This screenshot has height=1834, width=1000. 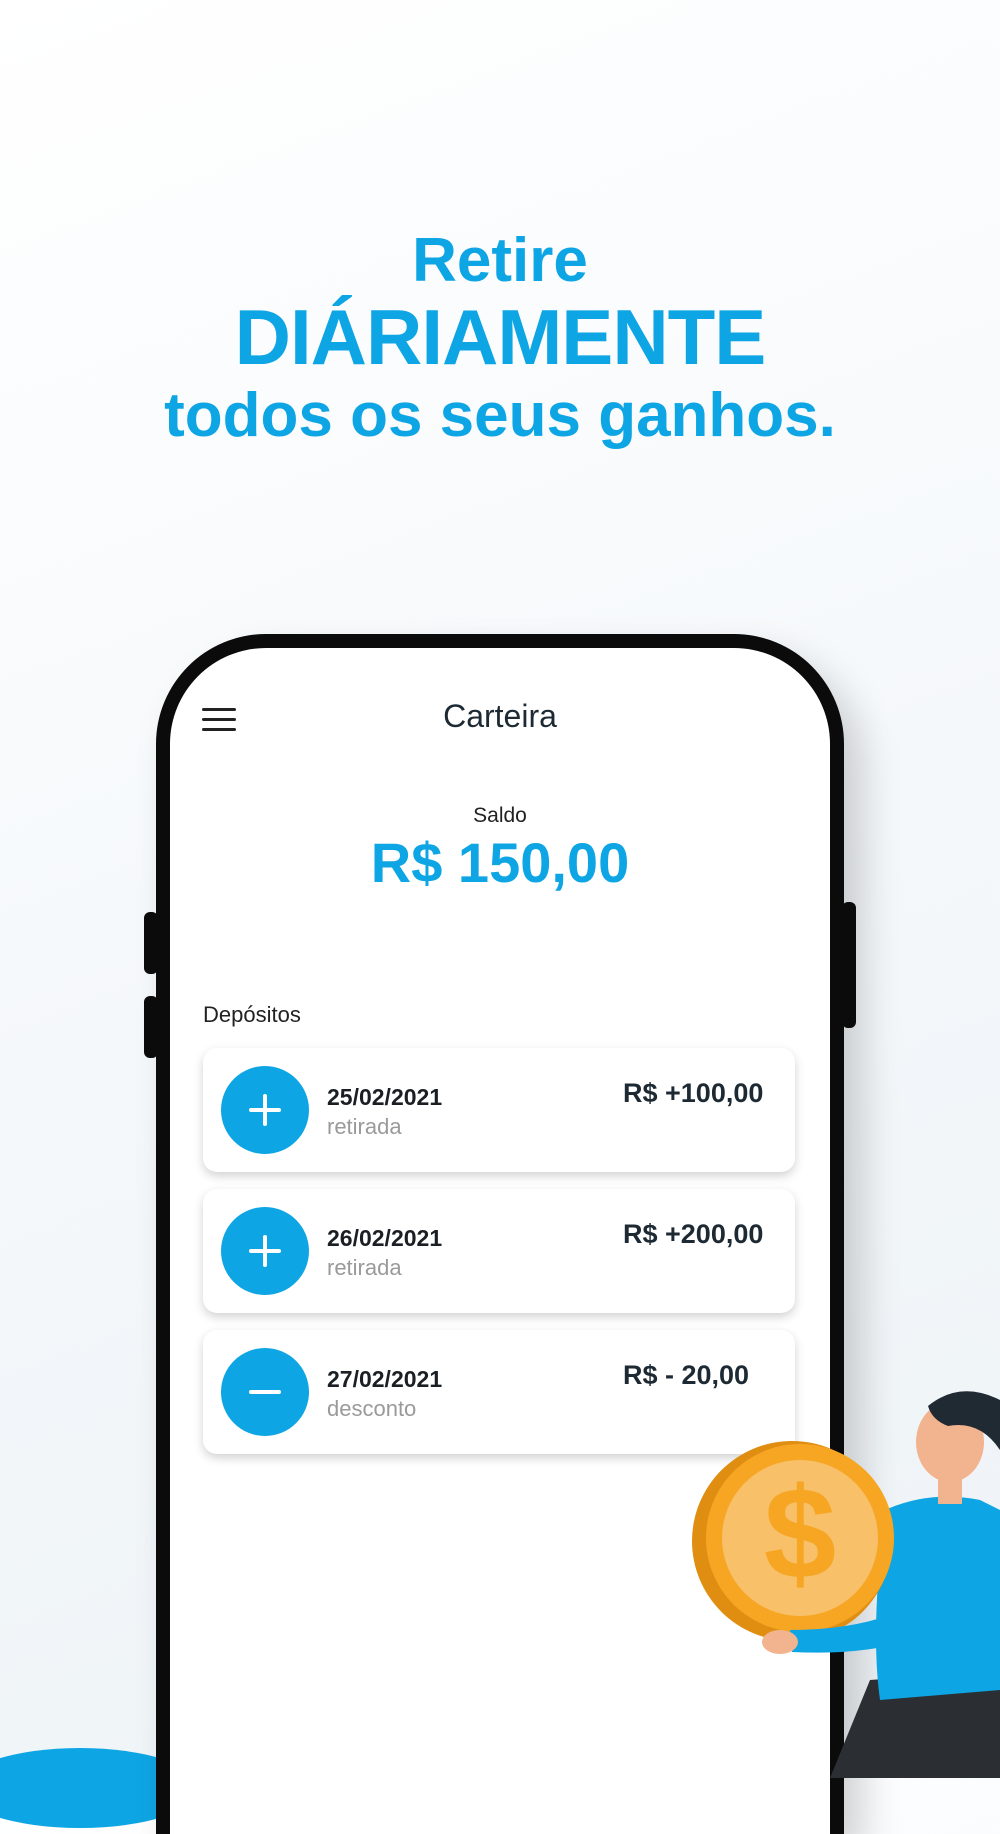 What do you see at coordinates (499, 1110) in the screenshot?
I see `deposit-card: 25/02/2021 retirada R$ +100,00` at bounding box center [499, 1110].